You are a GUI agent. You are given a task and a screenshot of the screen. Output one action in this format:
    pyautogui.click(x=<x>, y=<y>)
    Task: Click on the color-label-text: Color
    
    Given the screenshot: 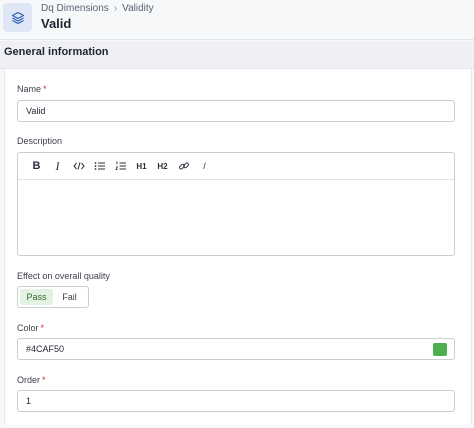 What is the action you would take?
    pyautogui.click(x=28, y=328)
    